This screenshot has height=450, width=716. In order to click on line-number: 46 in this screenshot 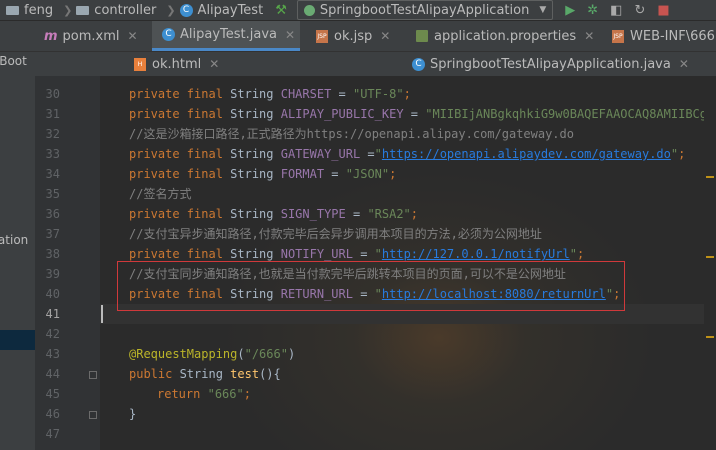, I will do `click(52, 414)`.